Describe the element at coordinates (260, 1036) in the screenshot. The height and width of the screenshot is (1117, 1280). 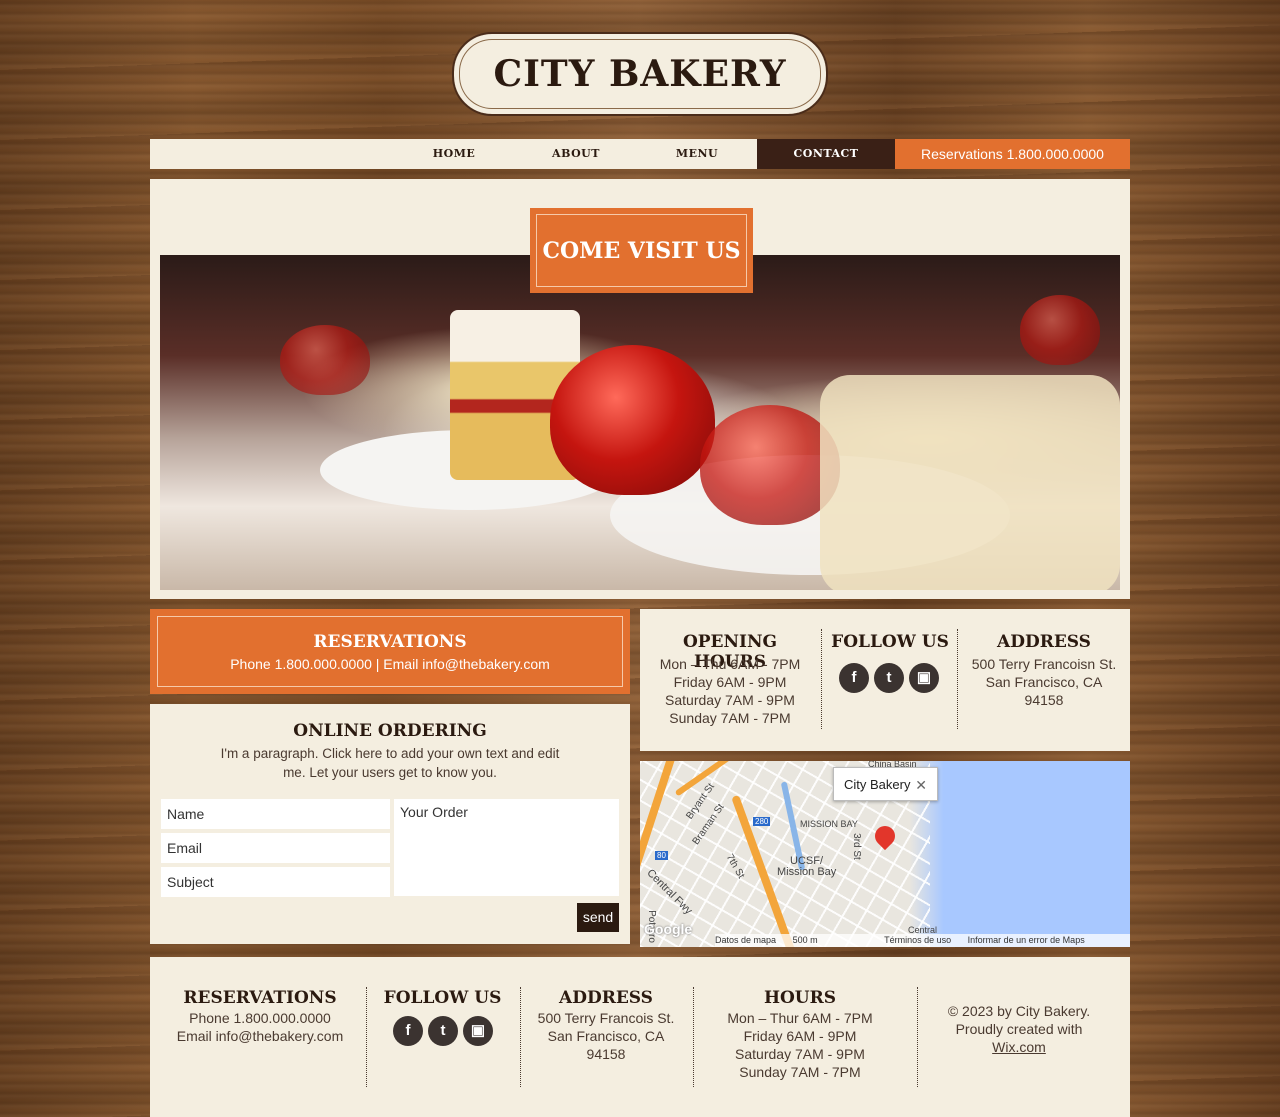
I see `footer-reservations-email: Email info@thebakery.com` at that location.